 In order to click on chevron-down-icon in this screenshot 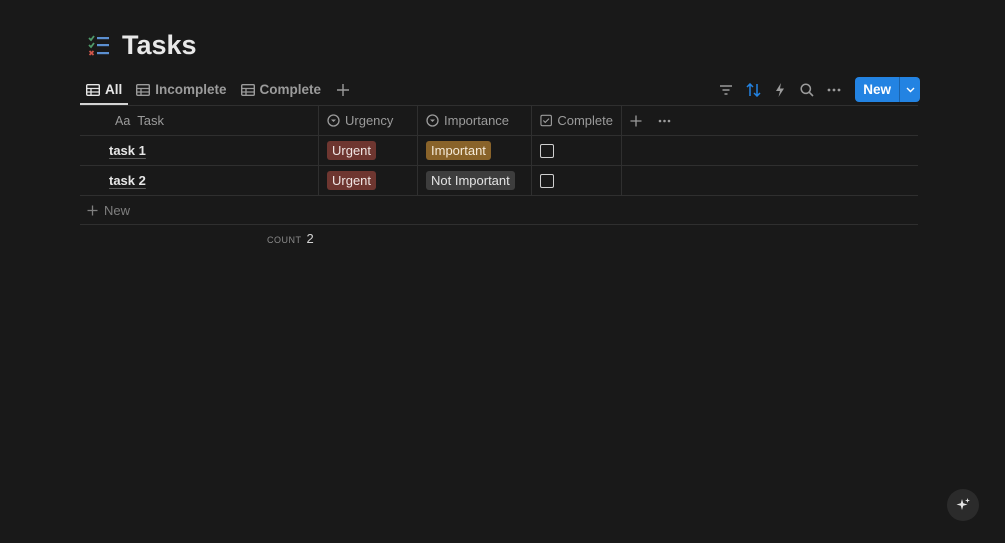, I will do `click(910, 89)`.